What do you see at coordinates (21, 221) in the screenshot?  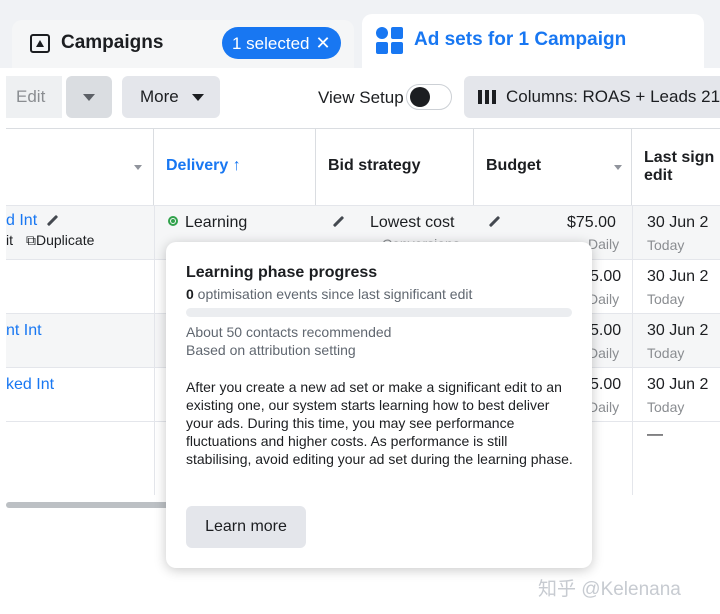 I see `adset-name-link: d Int` at bounding box center [21, 221].